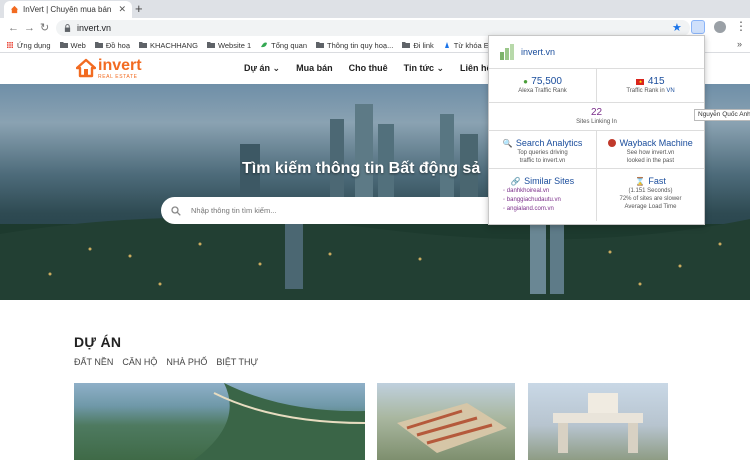 The image size is (750, 460). Describe the element at coordinates (44, 28) in the screenshot. I see `reload-icon: ↻` at that location.